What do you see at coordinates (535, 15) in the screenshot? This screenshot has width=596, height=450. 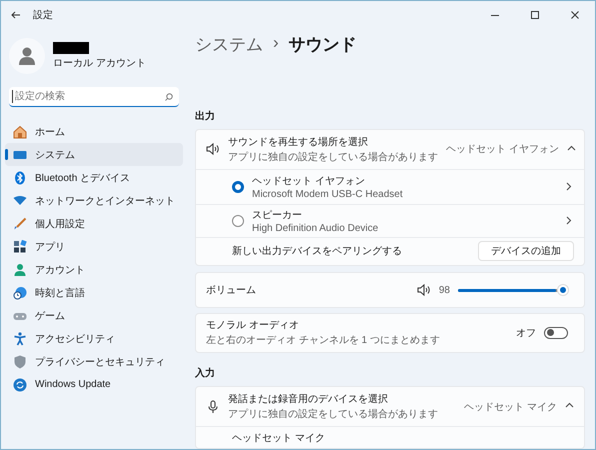 I see `maximize-icon` at bounding box center [535, 15].